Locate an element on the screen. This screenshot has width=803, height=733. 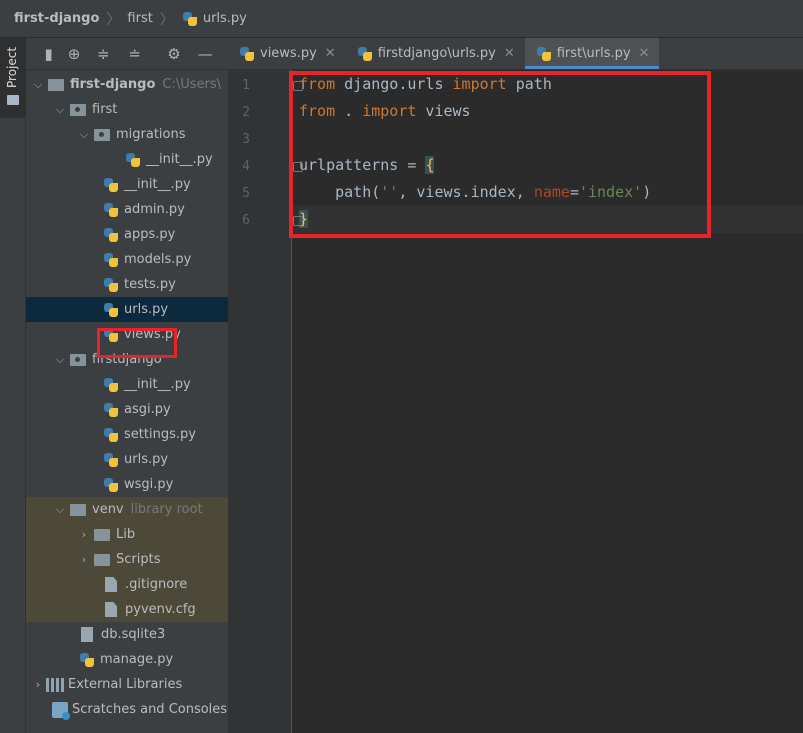
tree-file: admin.py is located at coordinates (127, 209).